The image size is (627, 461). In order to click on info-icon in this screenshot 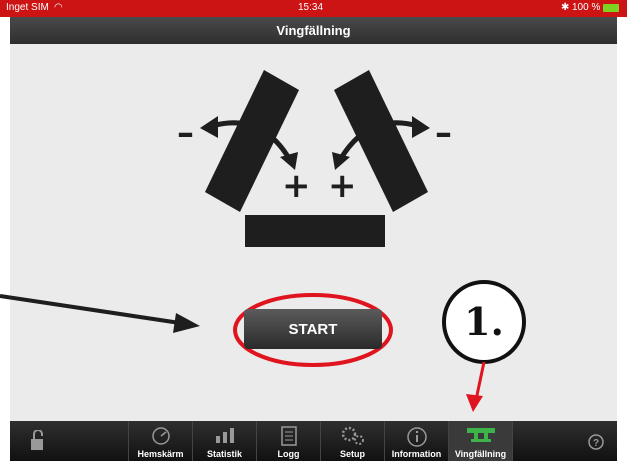, I will do `click(416, 437)`.